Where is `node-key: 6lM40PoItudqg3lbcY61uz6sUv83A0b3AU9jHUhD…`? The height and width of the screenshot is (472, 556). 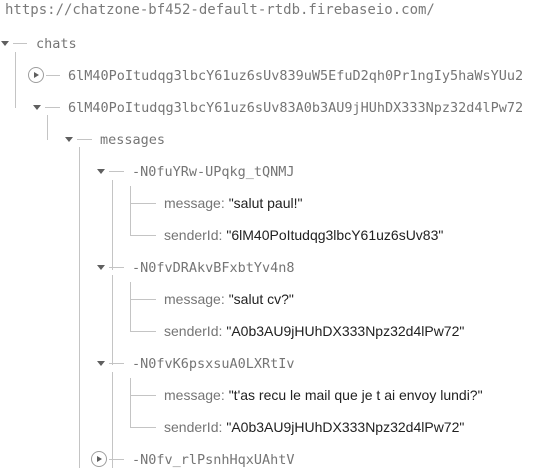 node-key: 6lM40PoItudqg3lbcY61uz6sUv83A0b3AU9jHUhD… is located at coordinates (296, 108).